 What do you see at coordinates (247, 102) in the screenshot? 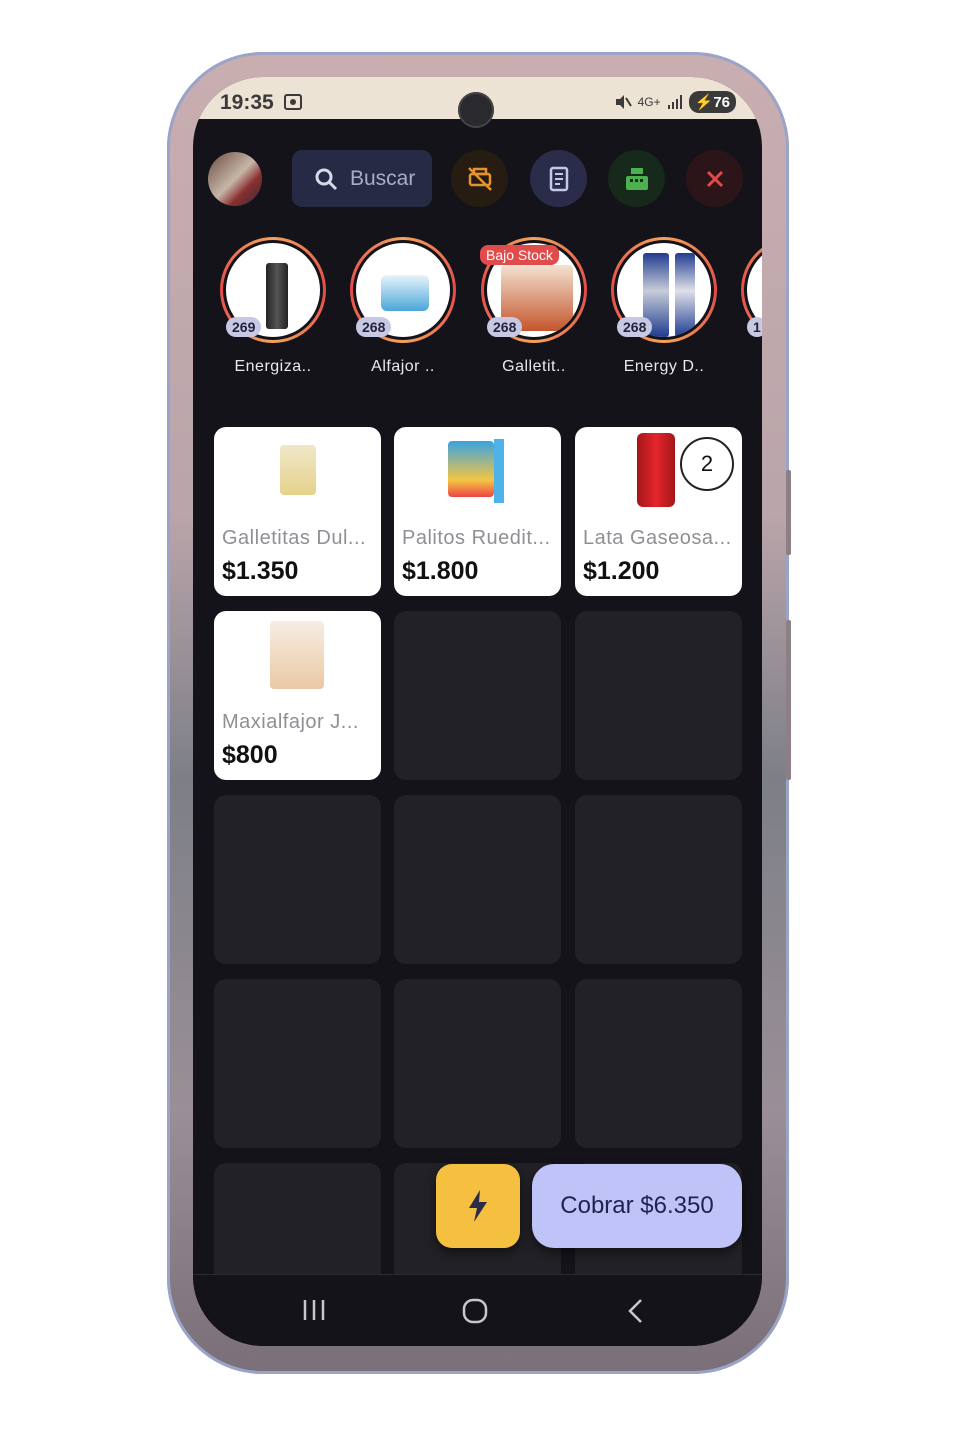
I see `status-time: 19:35` at bounding box center [247, 102].